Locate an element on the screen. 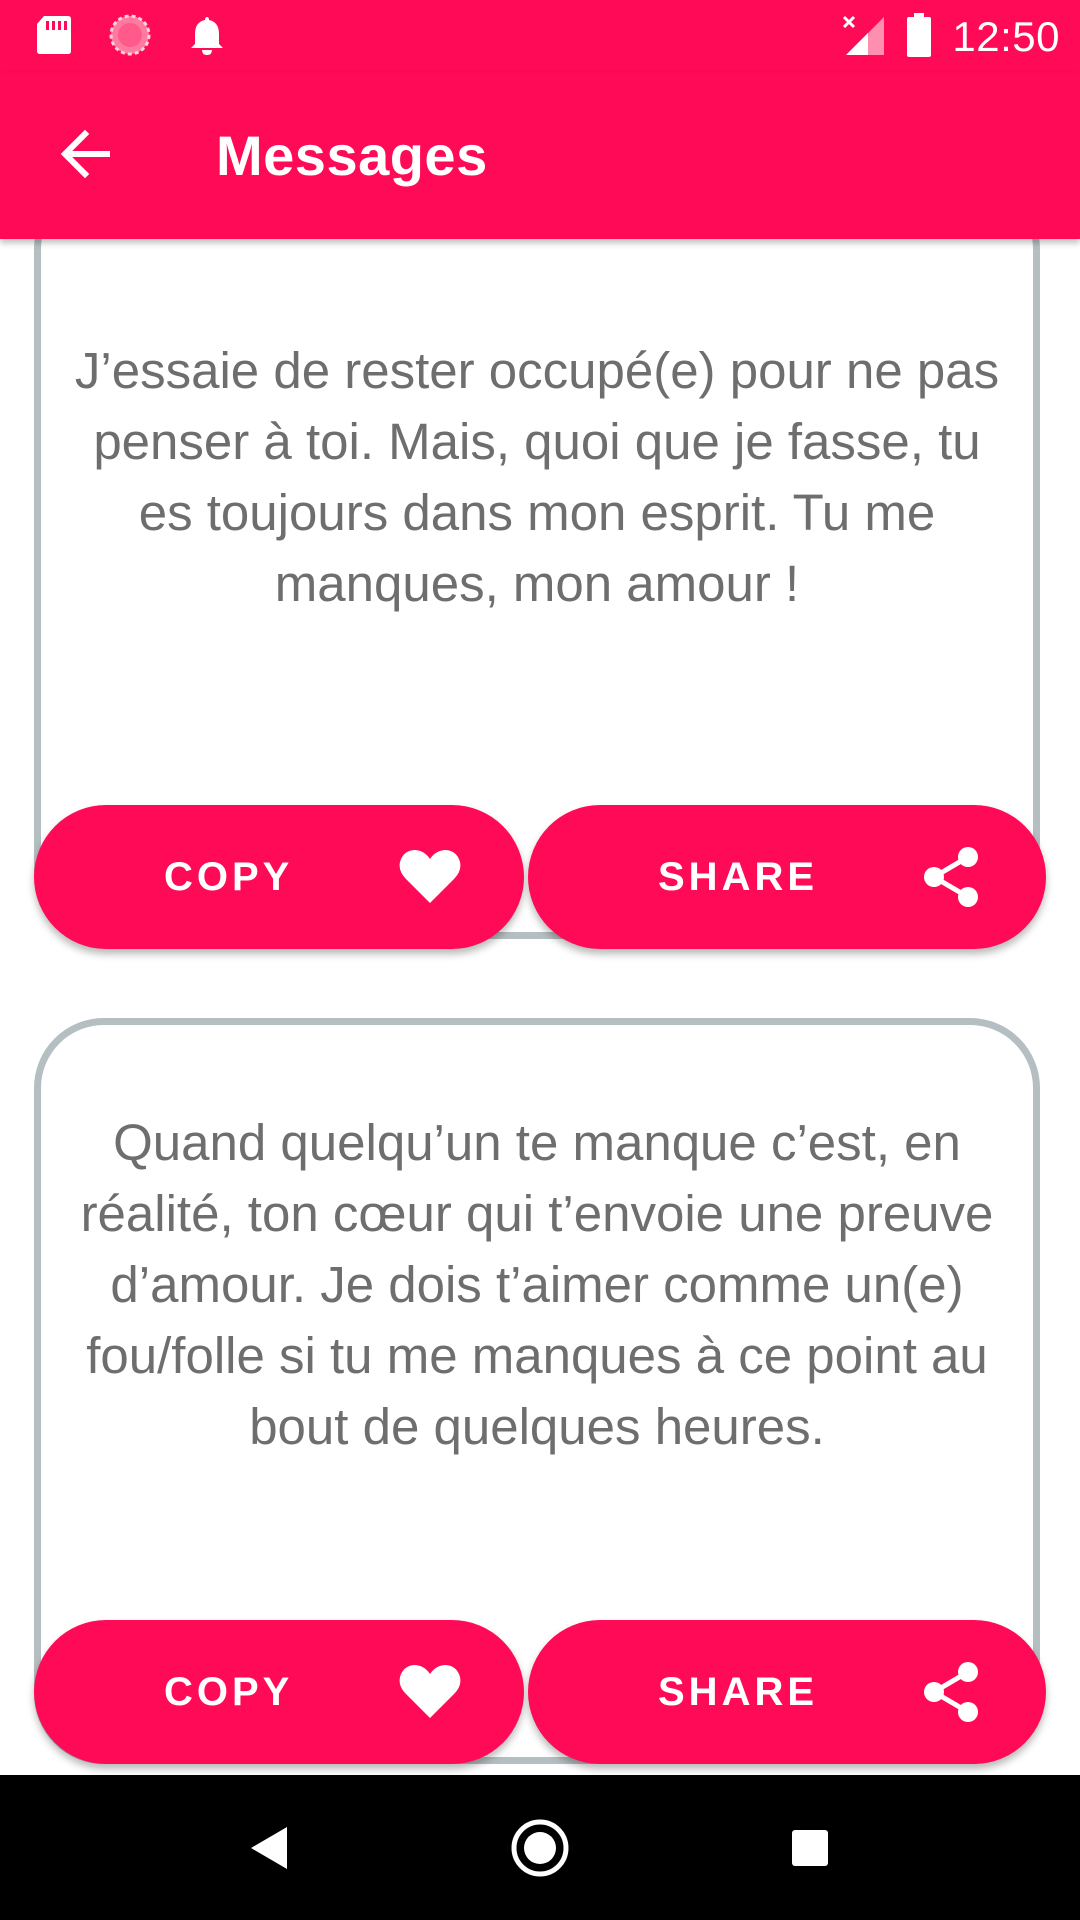 The height and width of the screenshot is (1920, 1080). status-bar: 12:50 is located at coordinates (540, 36).